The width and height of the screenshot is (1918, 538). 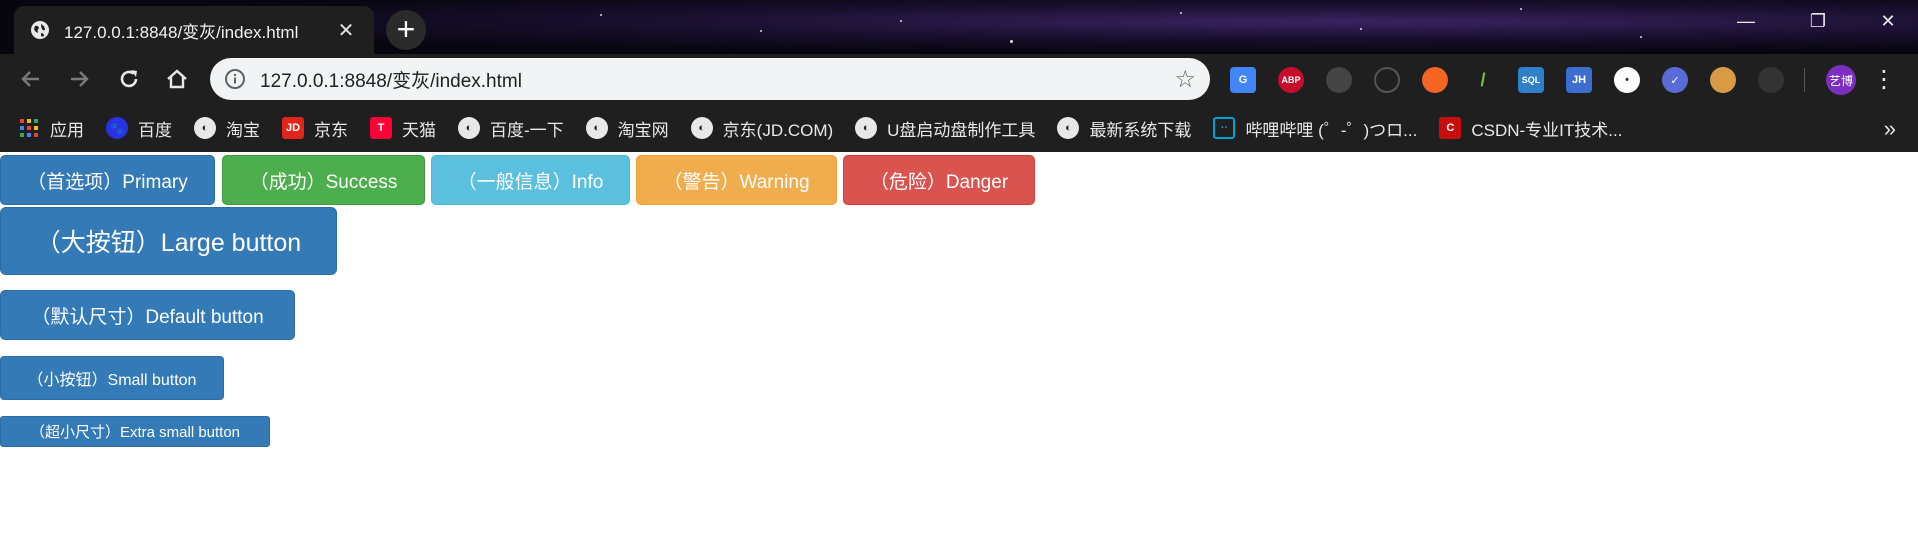 What do you see at coordinates (323, 180) in the screenshot?
I see `success-button: （成功）Success` at bounding box center [323, 180].